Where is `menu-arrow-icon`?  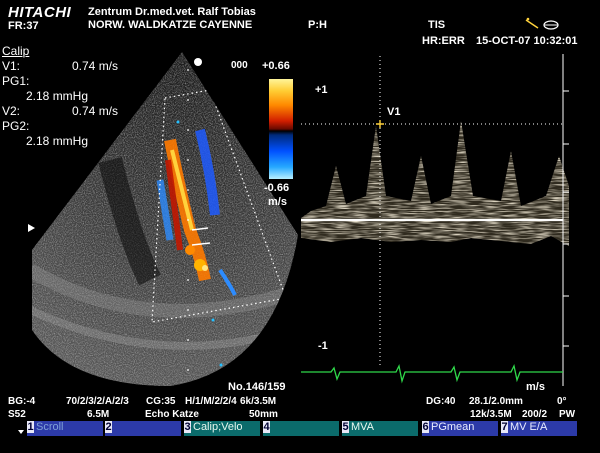
menu-arrow-icon is located at coordinates (21, 432).